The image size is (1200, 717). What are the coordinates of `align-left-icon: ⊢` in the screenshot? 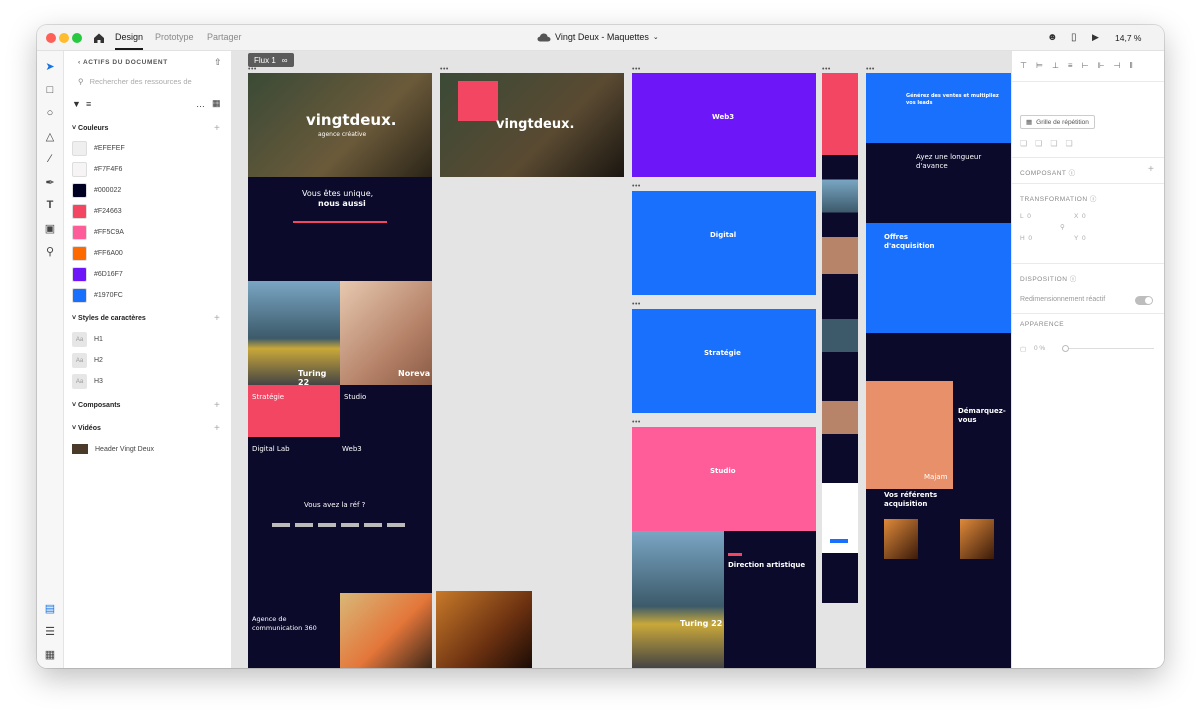 It's located at (1085, 65).